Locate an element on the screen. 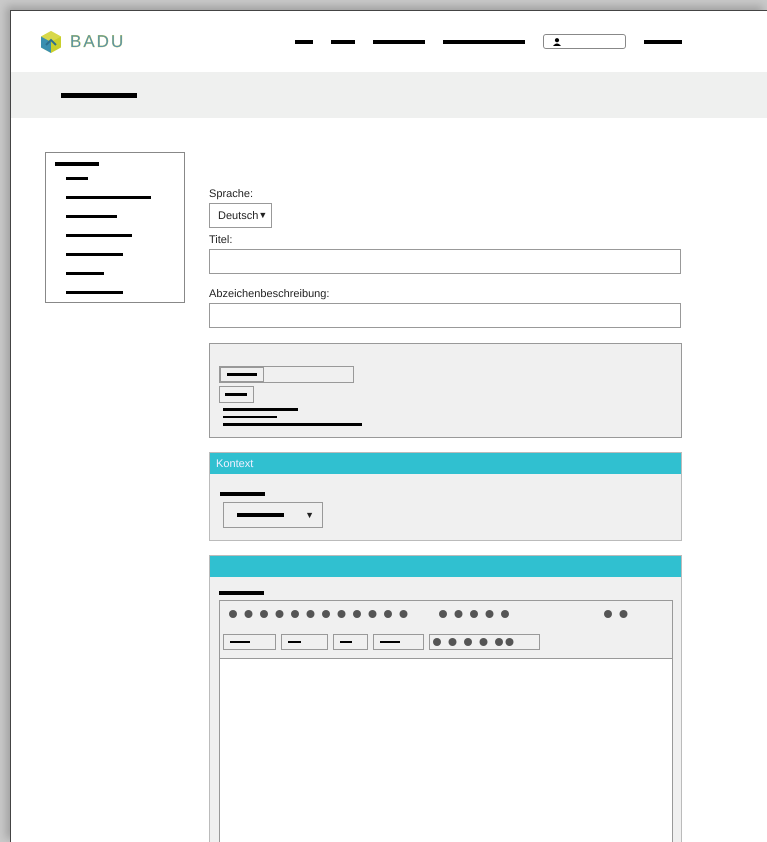  field-label: Sprache: is located at coordinates (231, 194).